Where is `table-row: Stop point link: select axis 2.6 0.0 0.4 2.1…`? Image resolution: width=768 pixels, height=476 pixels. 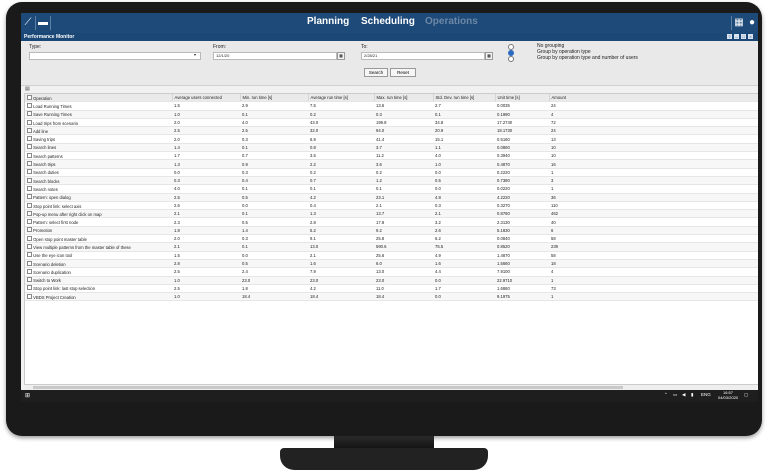 table-row: Stop point link: select axis 2.6 0.0 0.4 2.1… is located at coordinates (391, 206).